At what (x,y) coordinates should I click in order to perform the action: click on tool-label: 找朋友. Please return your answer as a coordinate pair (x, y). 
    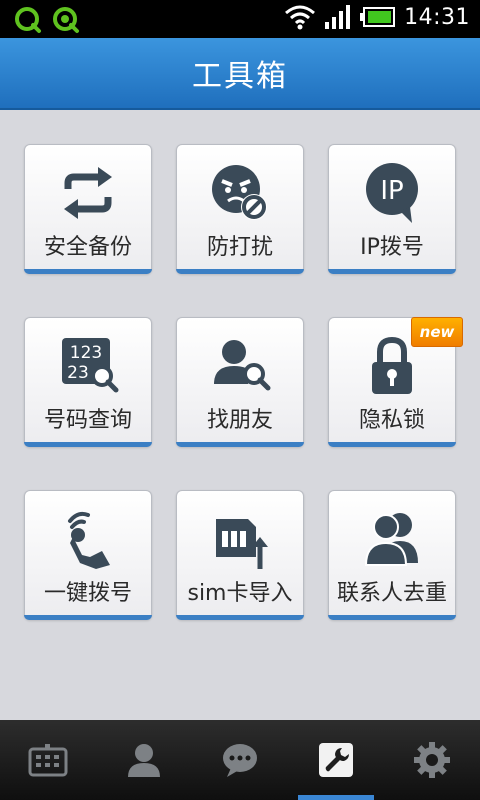
    Looking at the image, I should click on (239, 420).